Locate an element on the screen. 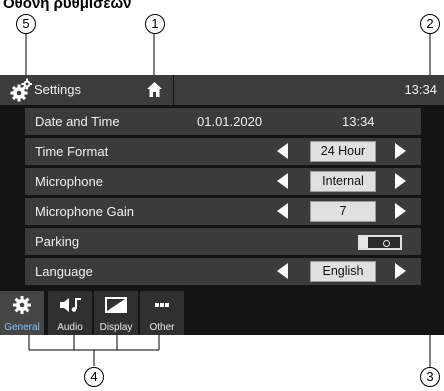 Image resolution: width=444 pixels, height=391 pixels. tab-label: Other is located at coordinates (162, 327).